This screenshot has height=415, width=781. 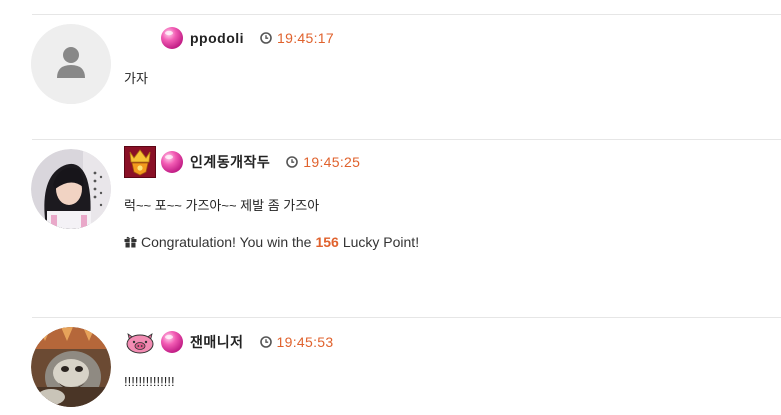 What do you see at coordinates (130, 242) in the screenshot?
I see `gift-icon` at bounding box center [130, 242].